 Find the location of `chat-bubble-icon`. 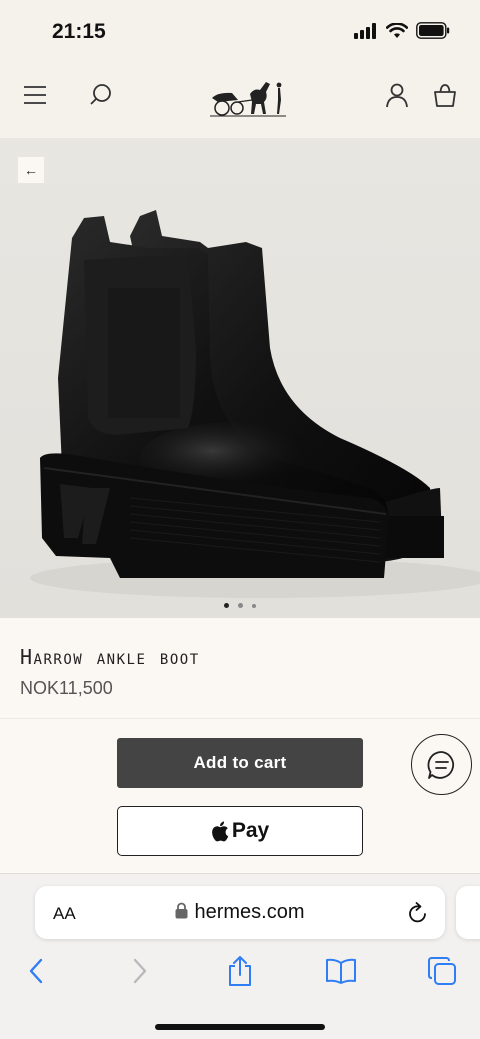

chat-bubble-icon is located at coordinates (440, 764).